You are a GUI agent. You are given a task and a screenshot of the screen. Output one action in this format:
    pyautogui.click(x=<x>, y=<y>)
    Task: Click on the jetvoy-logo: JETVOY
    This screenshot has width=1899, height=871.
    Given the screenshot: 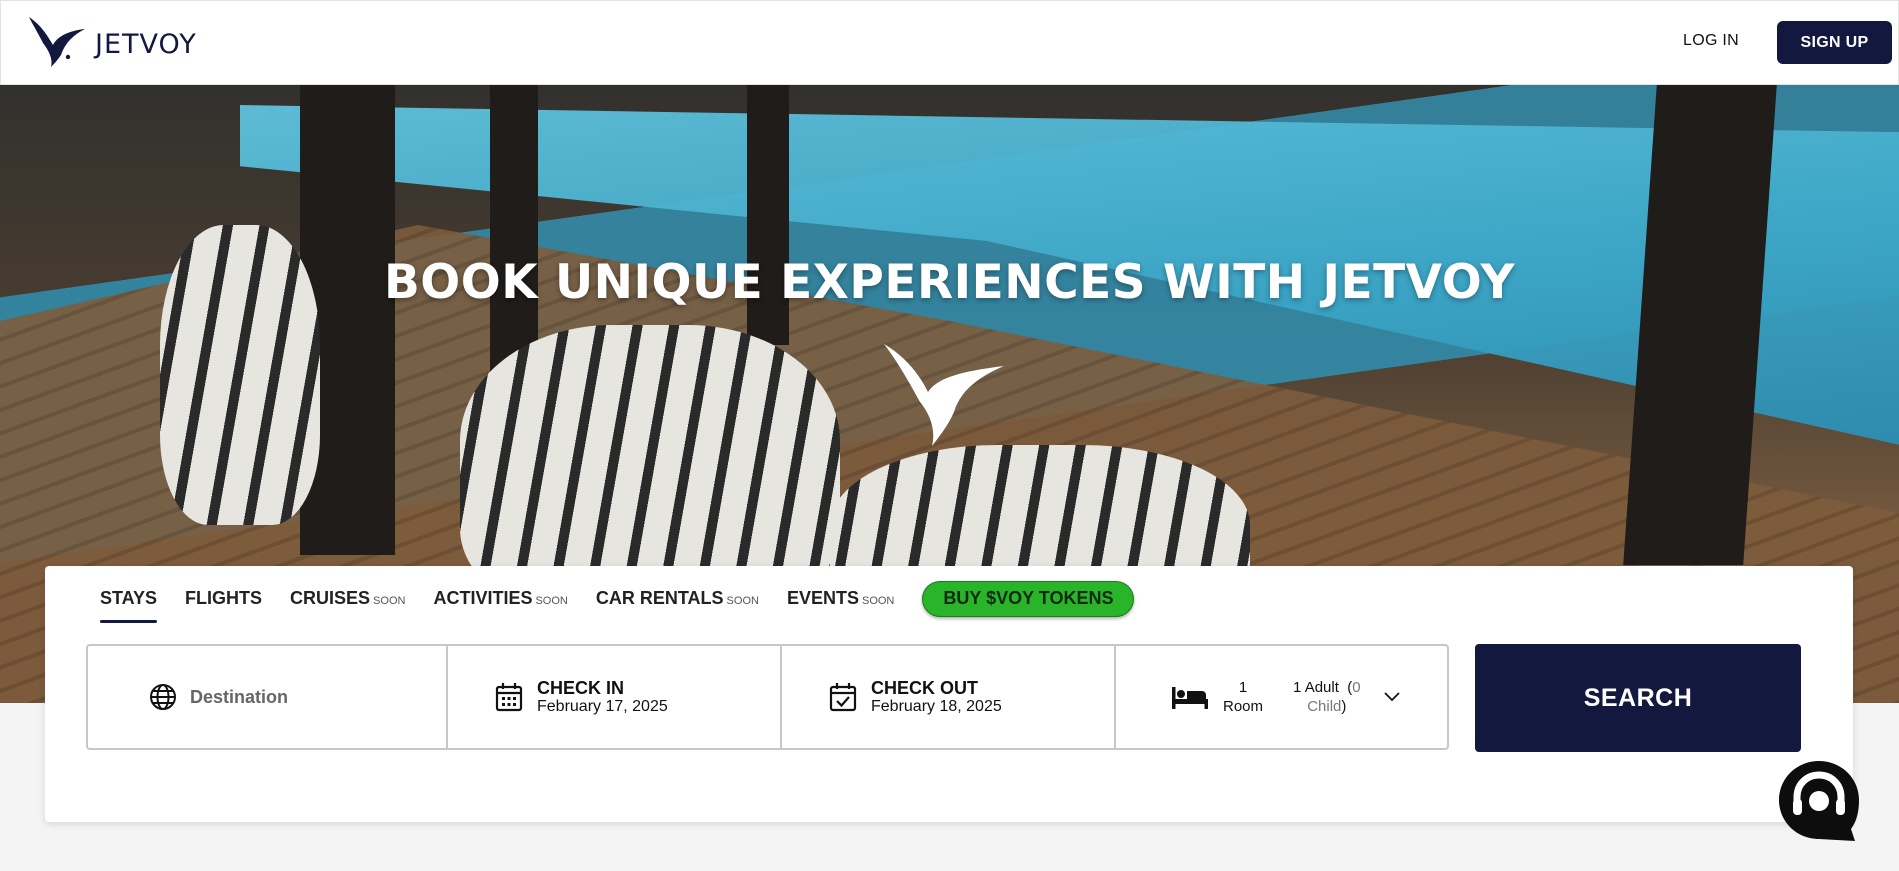 What is the action you would take?
    pyautogui.click(x=112, y=42)
    